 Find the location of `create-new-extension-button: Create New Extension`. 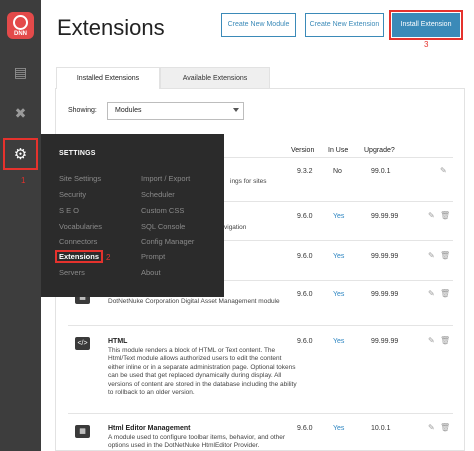

create-new-extension-button: Create New Extension is located at coordinates (344, 25).